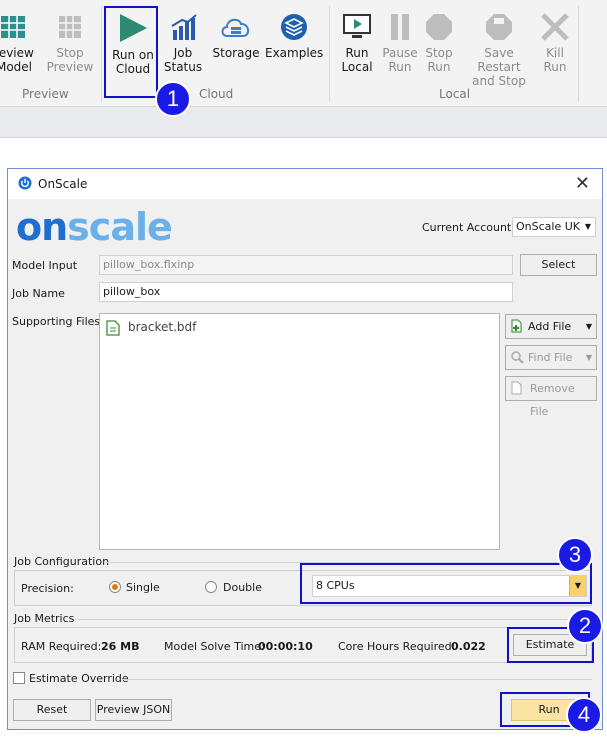  What do you see at coordinates (16, 67) in the screenshot?
I see `preview-model-label-2: Model` at bounding box center [16, 67].